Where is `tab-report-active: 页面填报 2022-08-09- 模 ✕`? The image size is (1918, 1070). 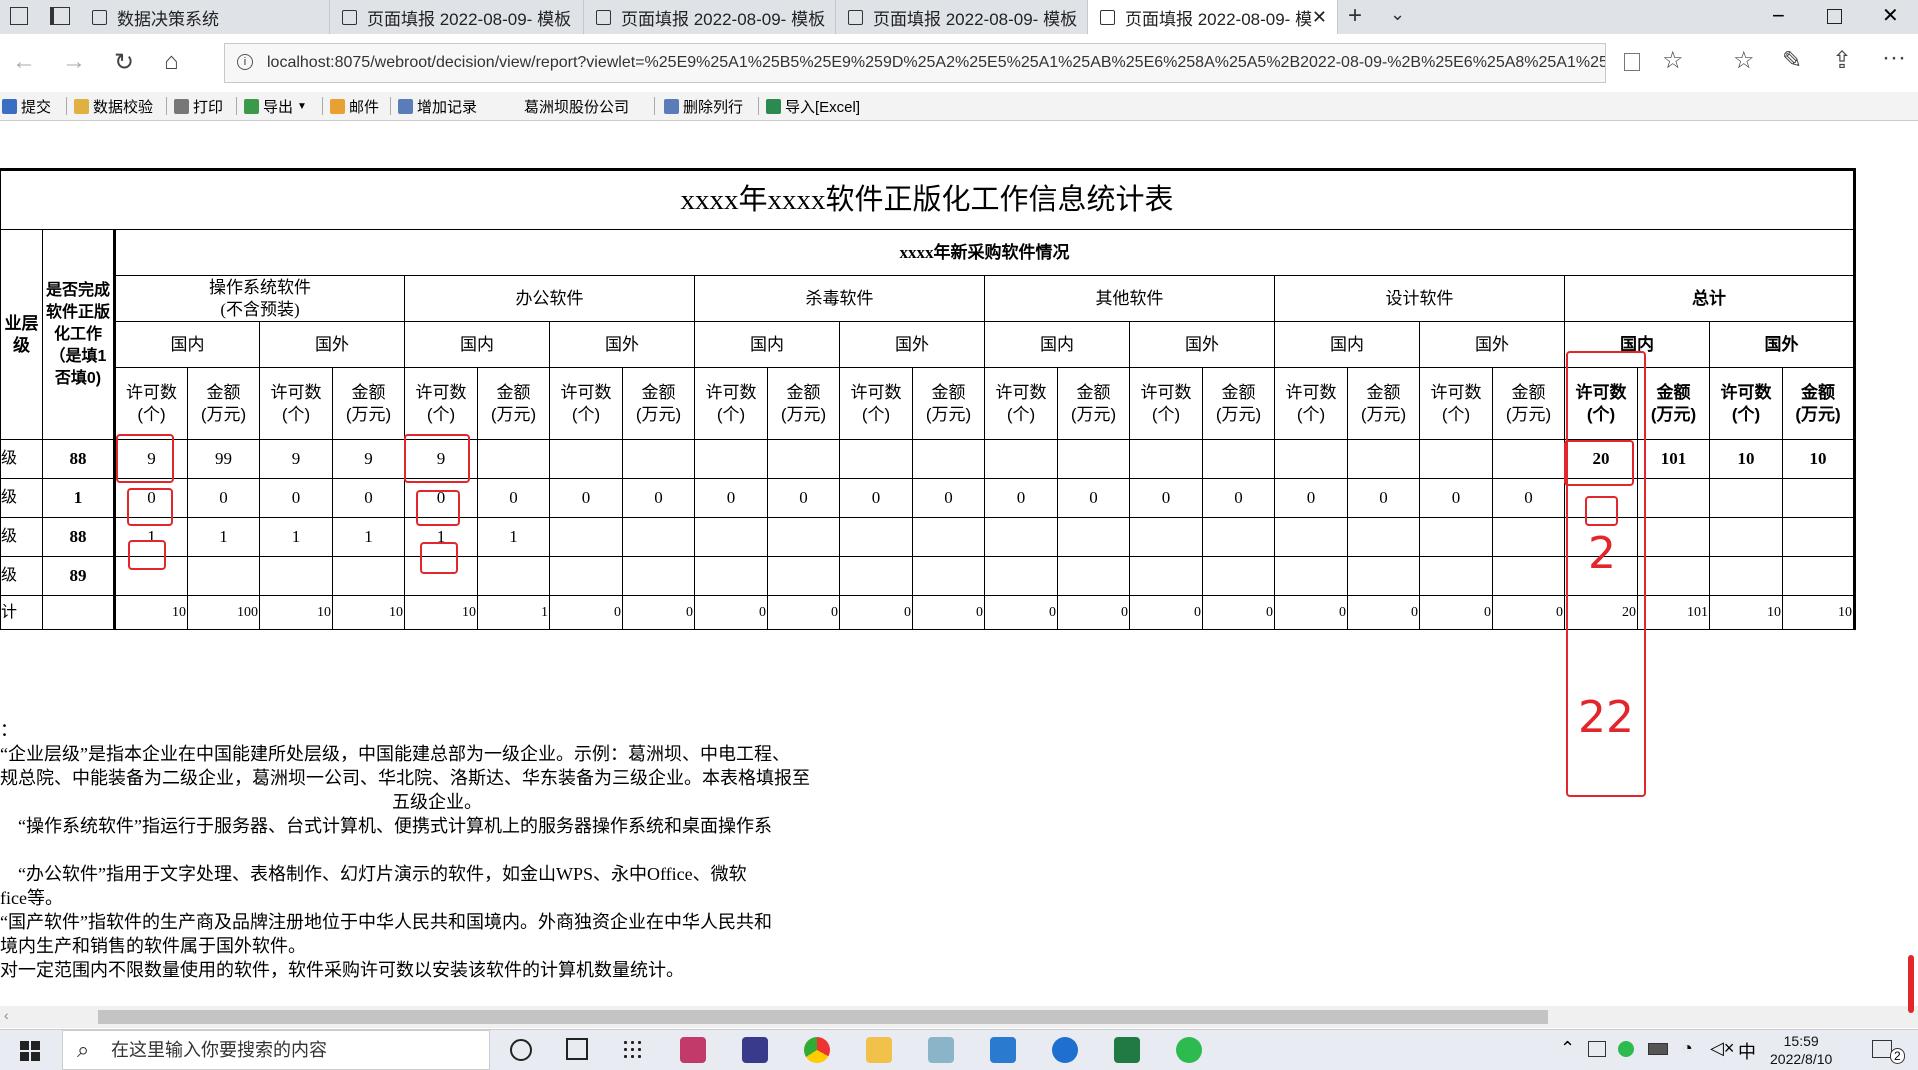 tab-report-active: 页面填报 2022-08-09- 模 ✕ is located at coordinates (1213, 17).